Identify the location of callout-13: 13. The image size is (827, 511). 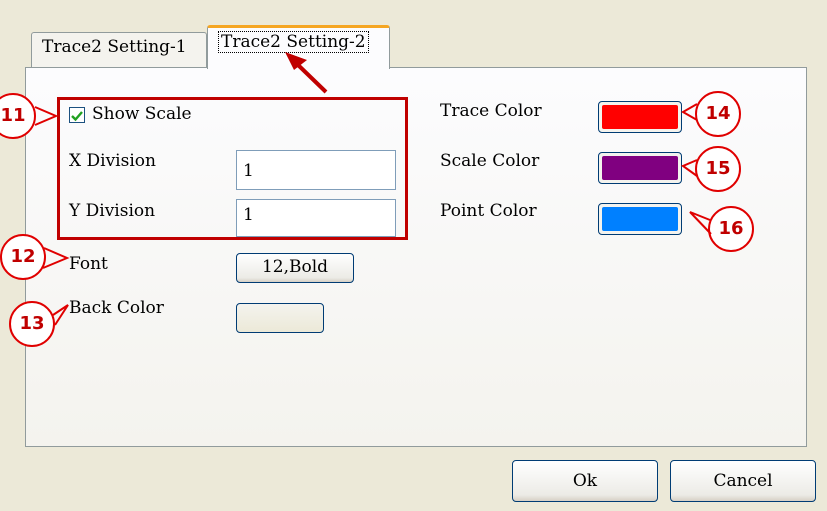
(32, 324).